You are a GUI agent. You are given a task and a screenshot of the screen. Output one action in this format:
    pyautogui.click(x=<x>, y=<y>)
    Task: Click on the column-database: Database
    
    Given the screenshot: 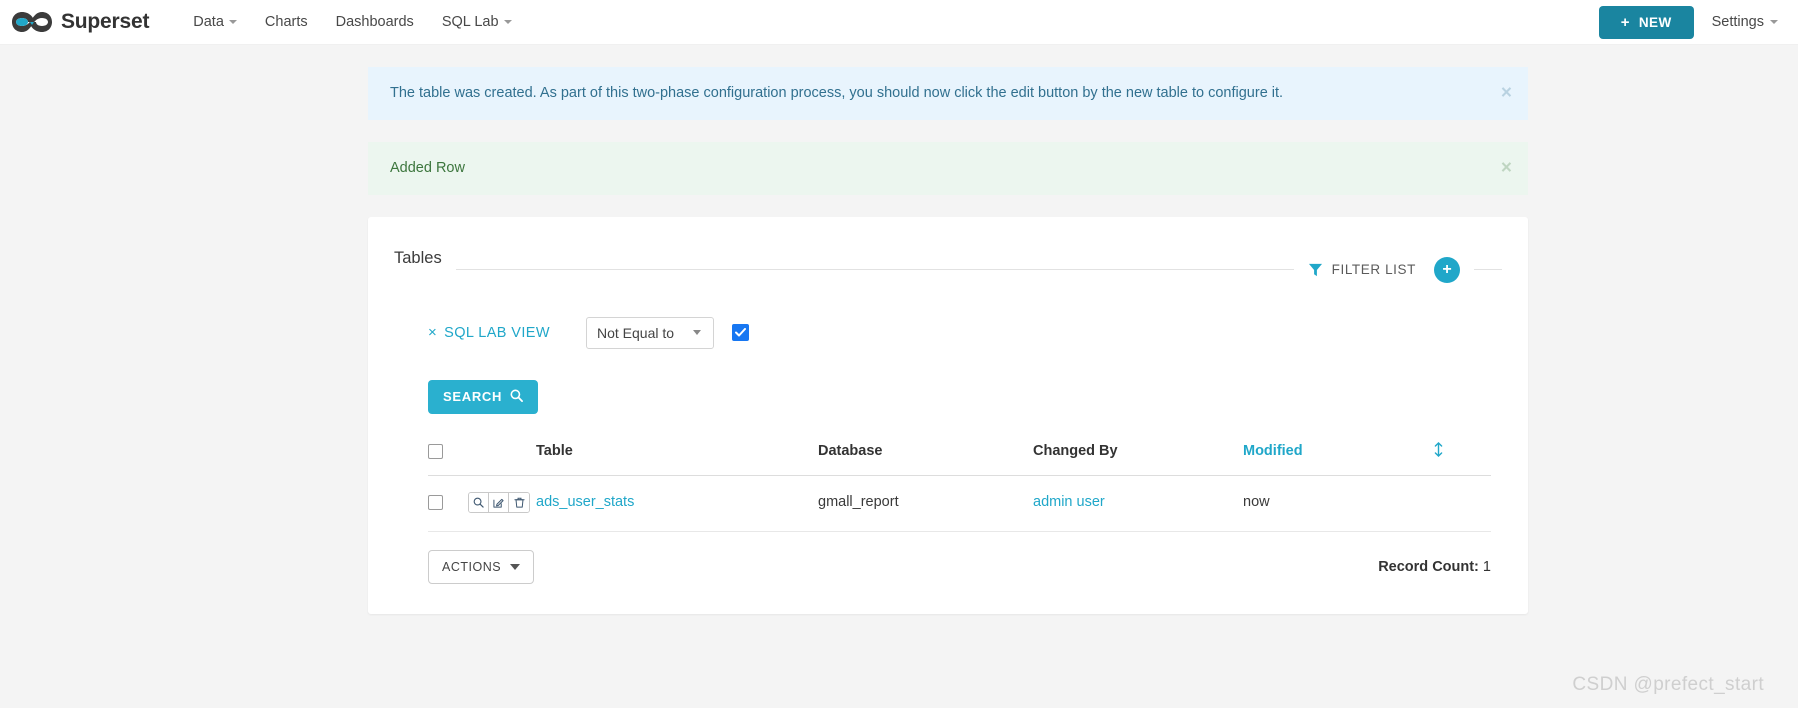 What is the action you would take?
    pyautogui.click(x=925, y=458)
    